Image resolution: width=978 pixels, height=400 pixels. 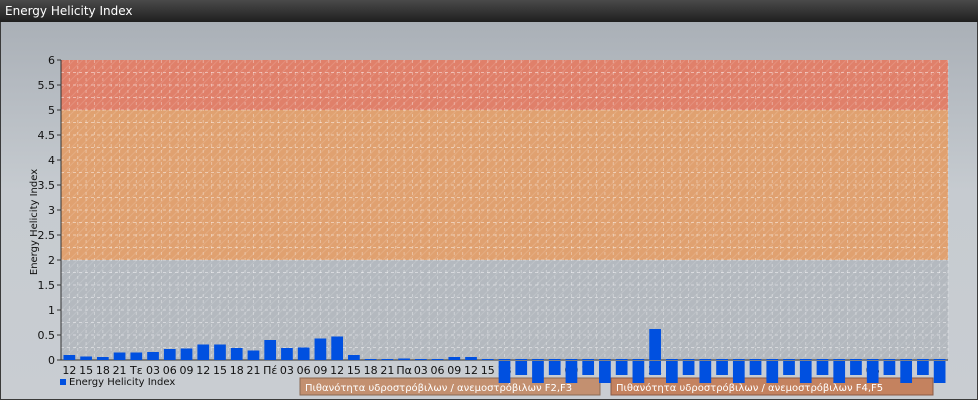 I want to click on y-tick-label: 5, so click(x=51, y=110).